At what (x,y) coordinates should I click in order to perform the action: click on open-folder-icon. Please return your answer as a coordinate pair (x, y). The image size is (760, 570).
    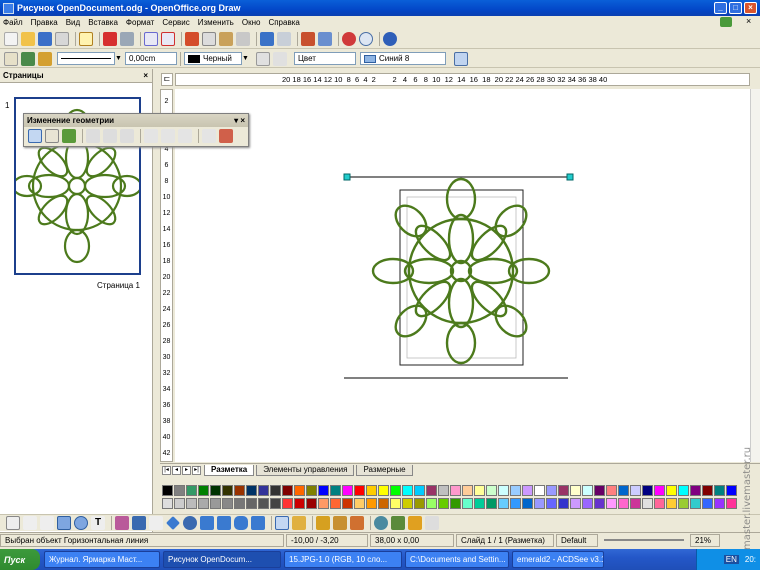
    Looking at the image, I should click on (28, 38).